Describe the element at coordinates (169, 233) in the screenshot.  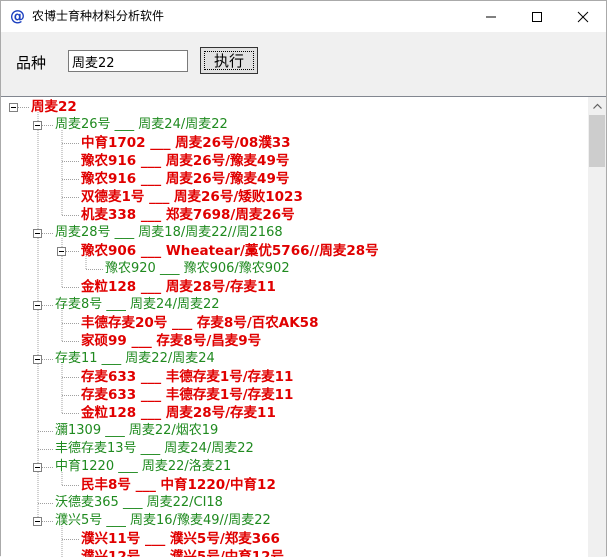
I see `tree-node: 周麦28号 ___ 周麦18/周麦22//周2168` at that location.